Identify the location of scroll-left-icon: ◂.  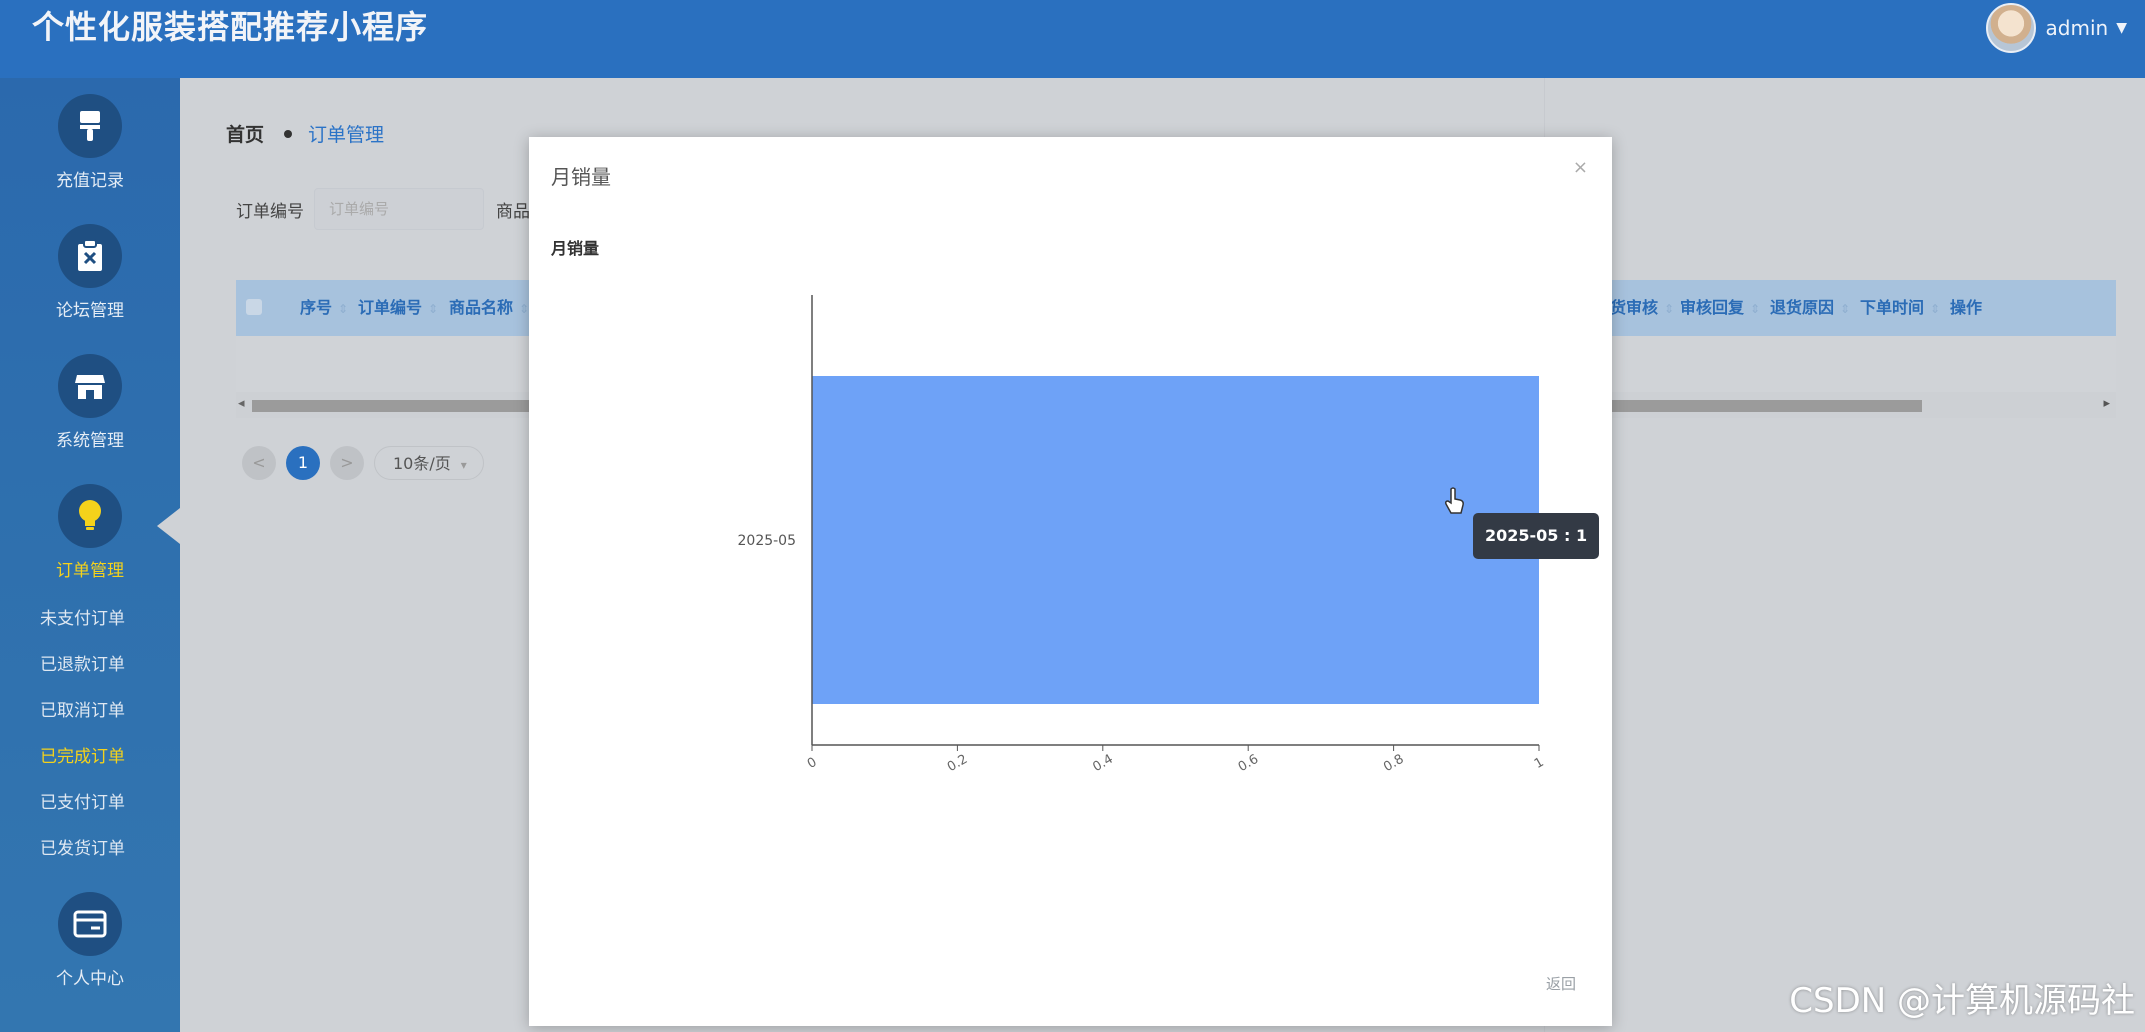
(241, 403).